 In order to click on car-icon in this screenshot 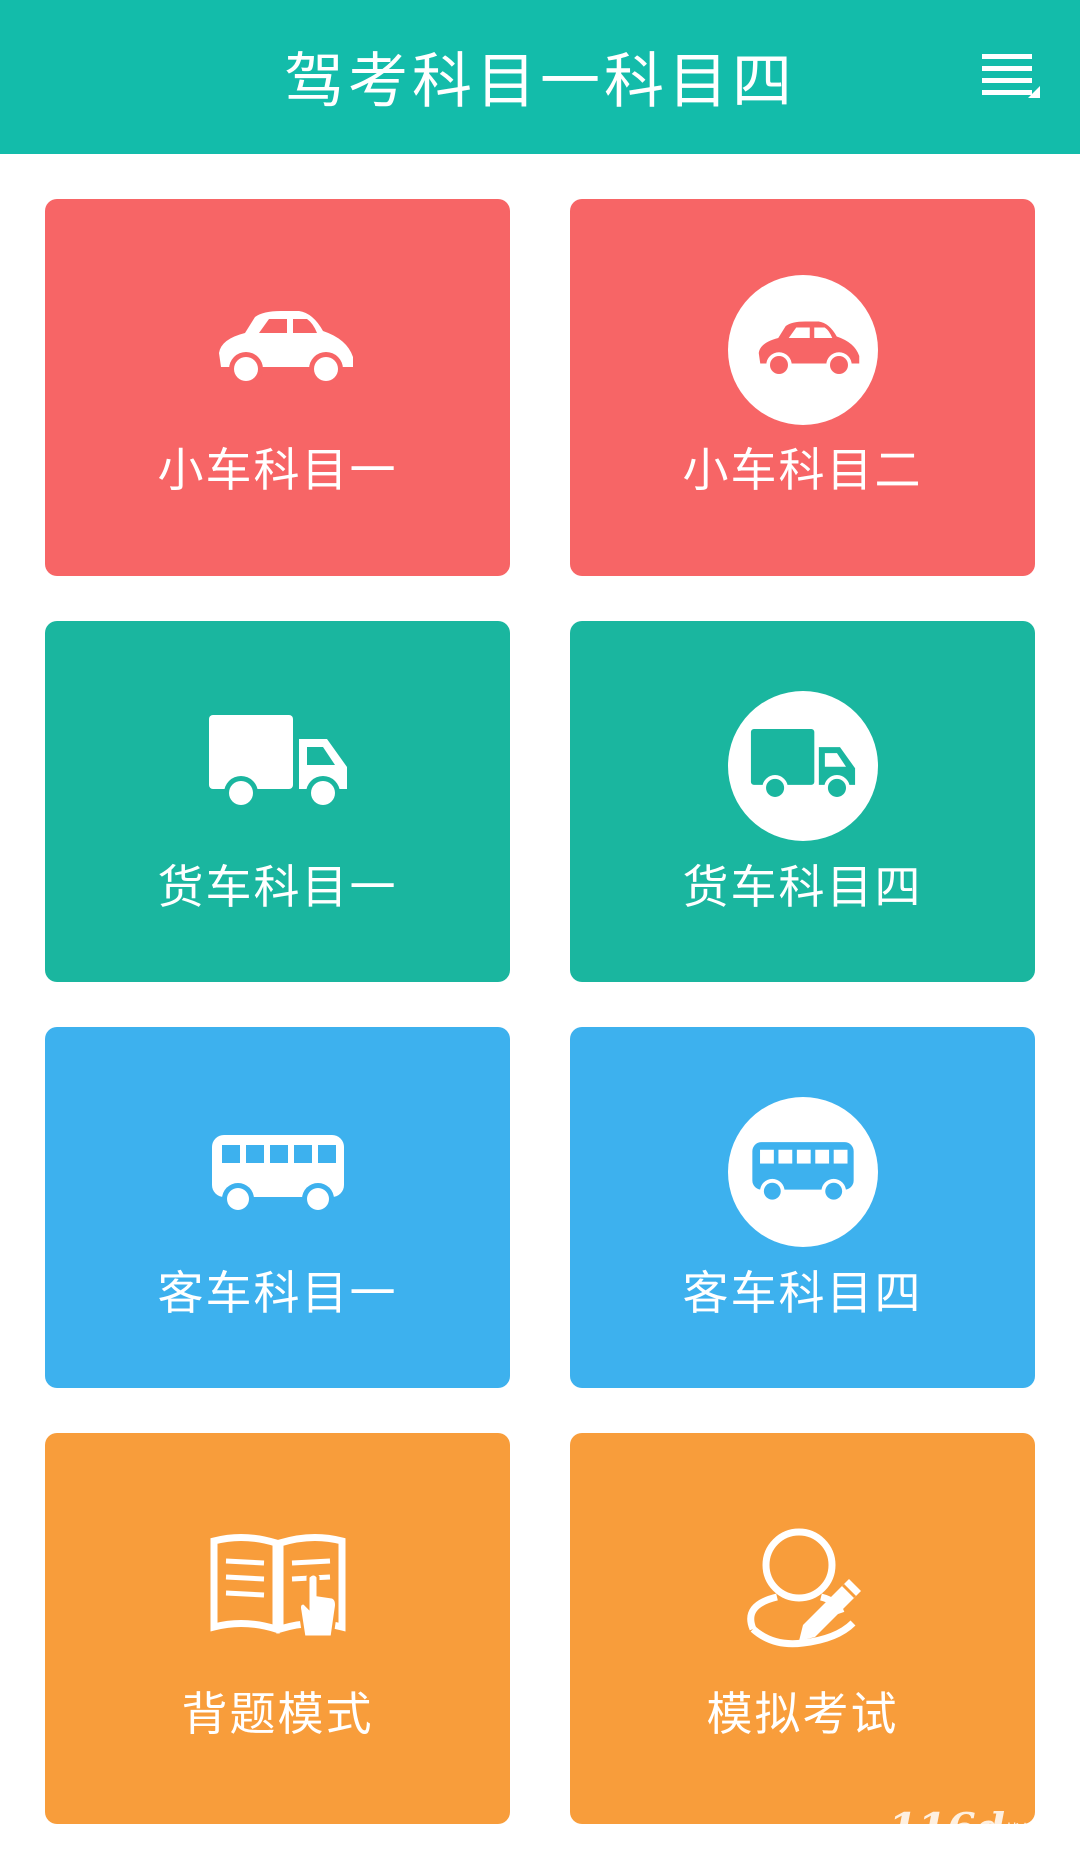, I will do `click(285, 348)`.